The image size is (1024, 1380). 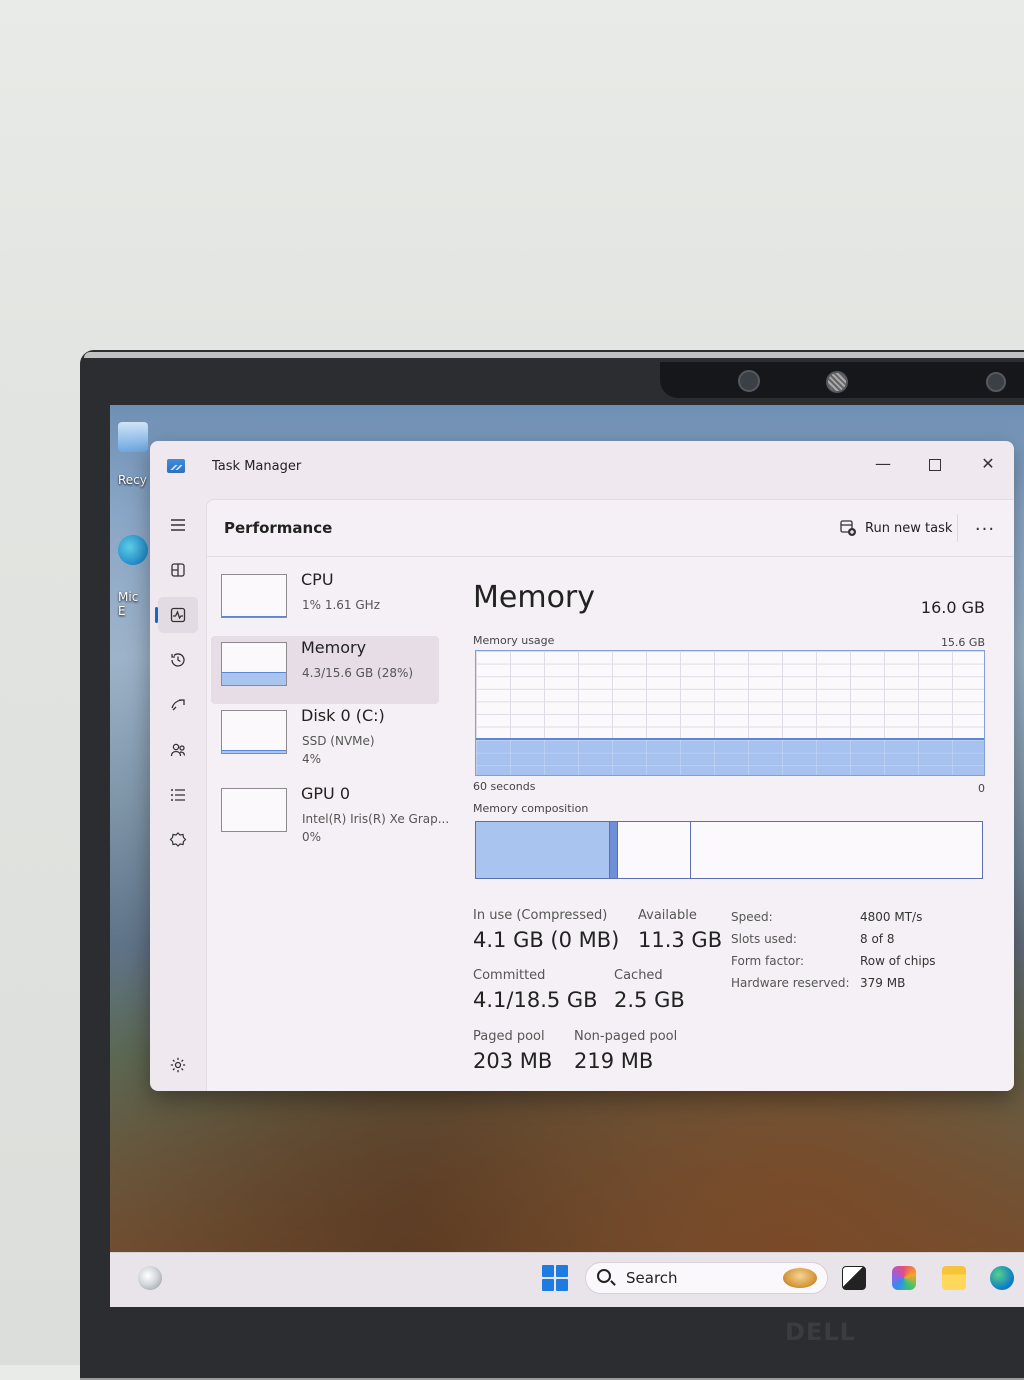 What do you see at coordinates (531, 808) in the screenshot?
I see `memory-composition-label: Memory composition` at bounding box center [531, 808].